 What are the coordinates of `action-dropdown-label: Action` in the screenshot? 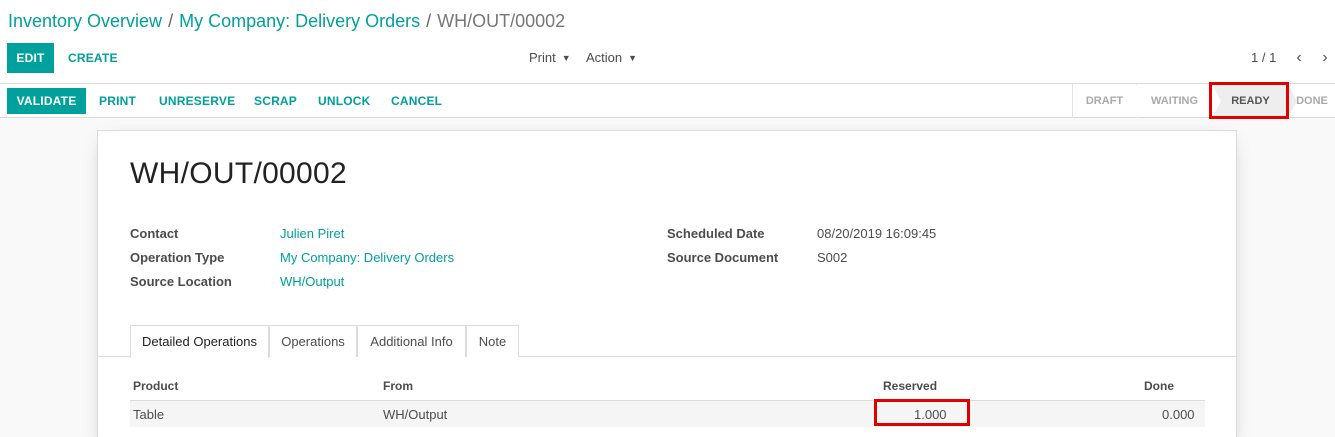 It's located at (604, 57).